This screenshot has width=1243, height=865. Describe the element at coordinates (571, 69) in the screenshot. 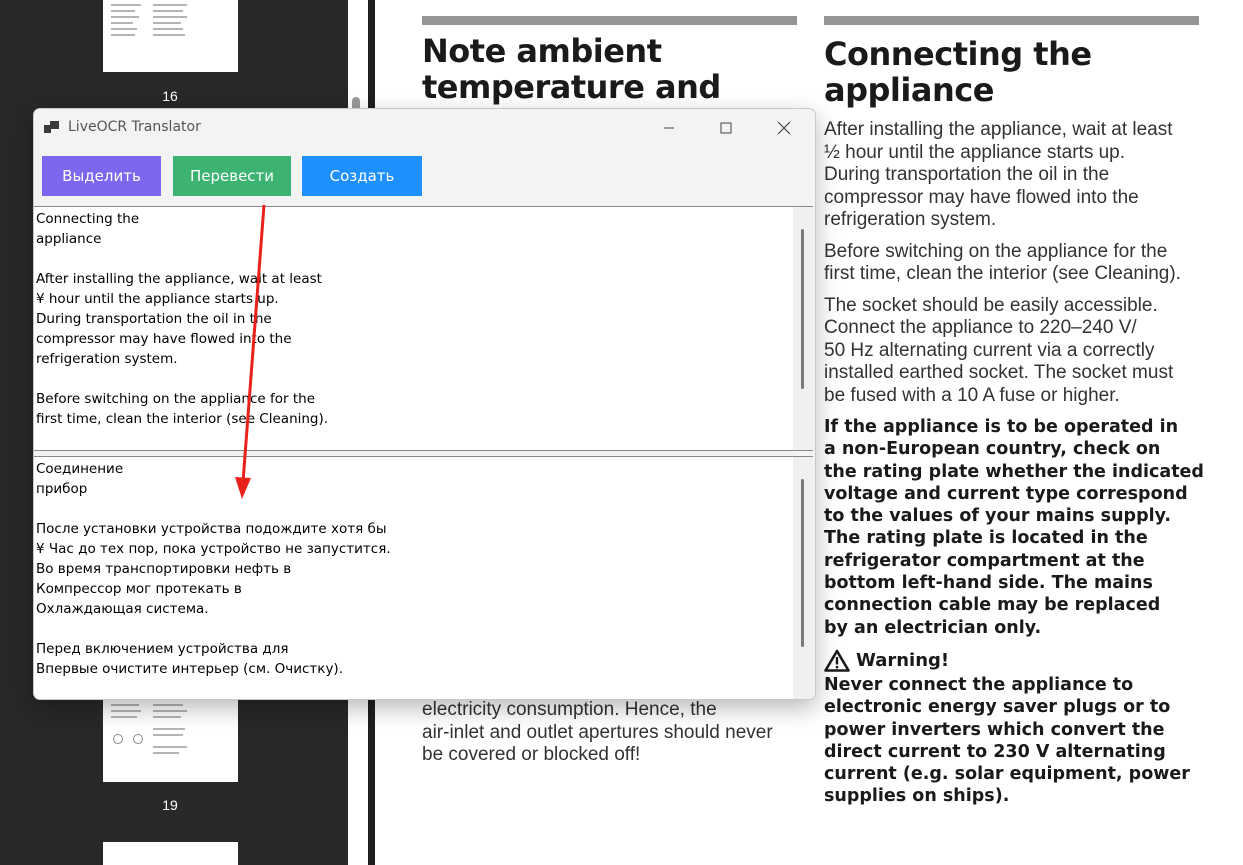

I see `left-column-heading: Note ambient temperature and` at that location.